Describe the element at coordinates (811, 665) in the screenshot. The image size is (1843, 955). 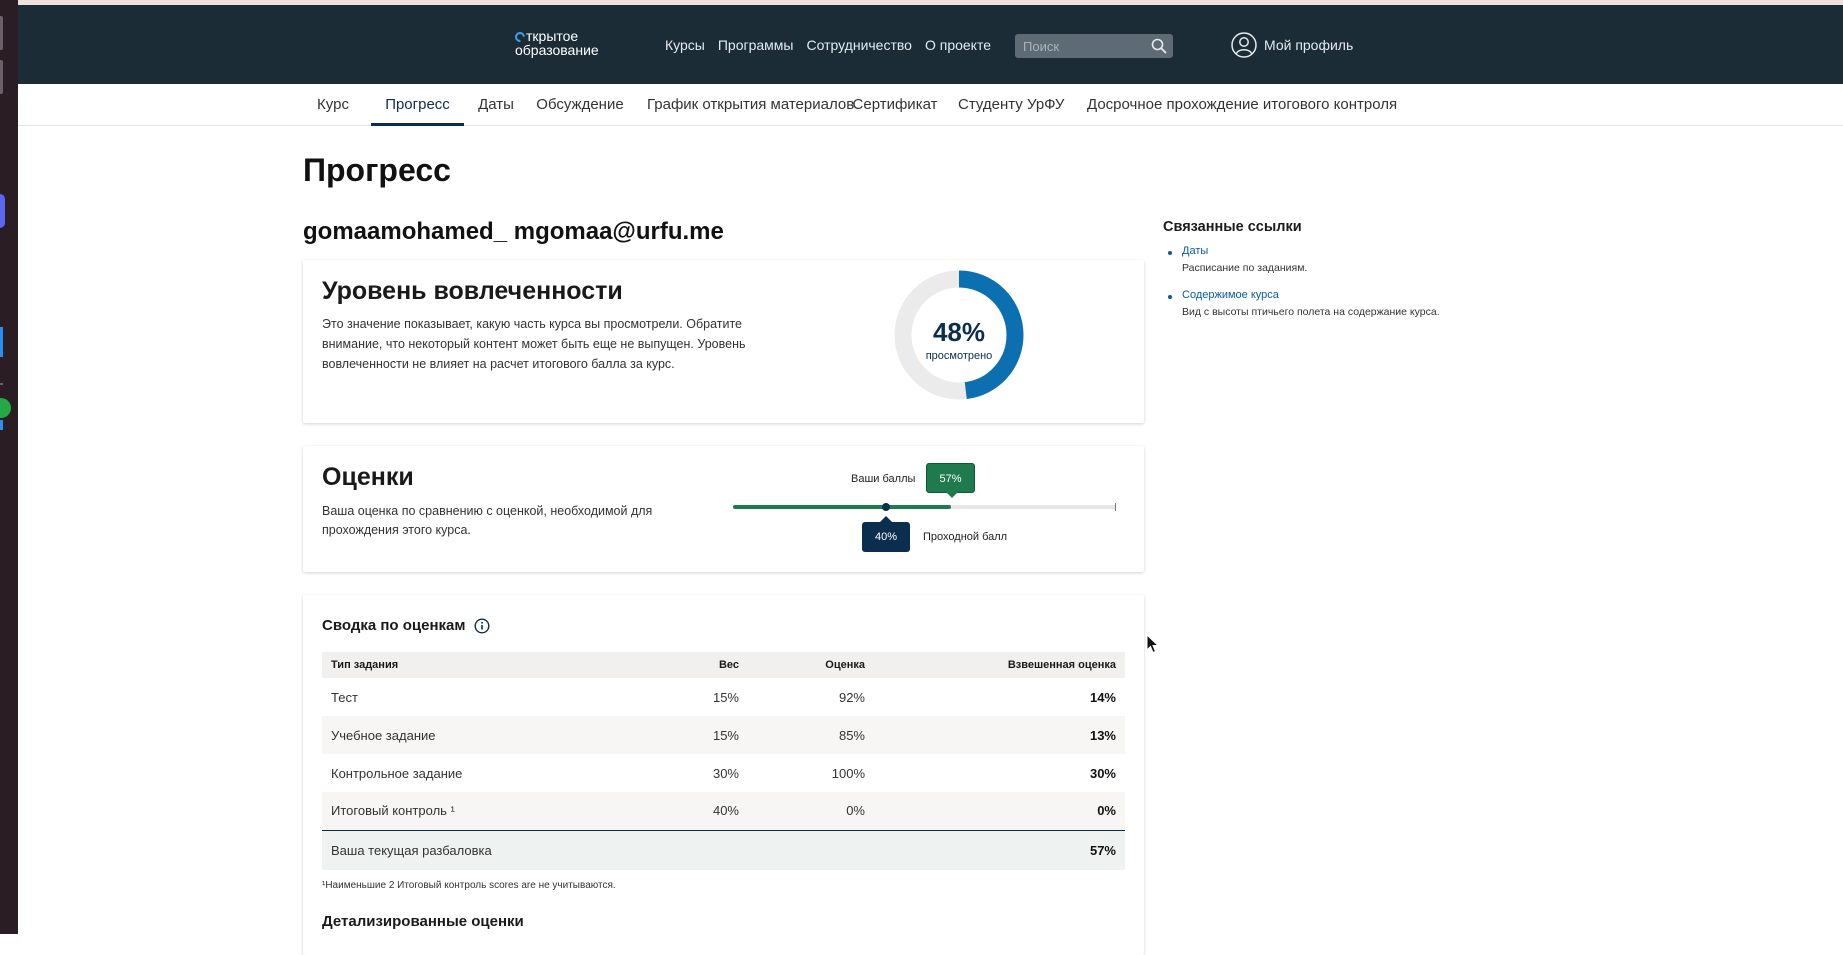
I see `col-grade: Оценка` at that location.